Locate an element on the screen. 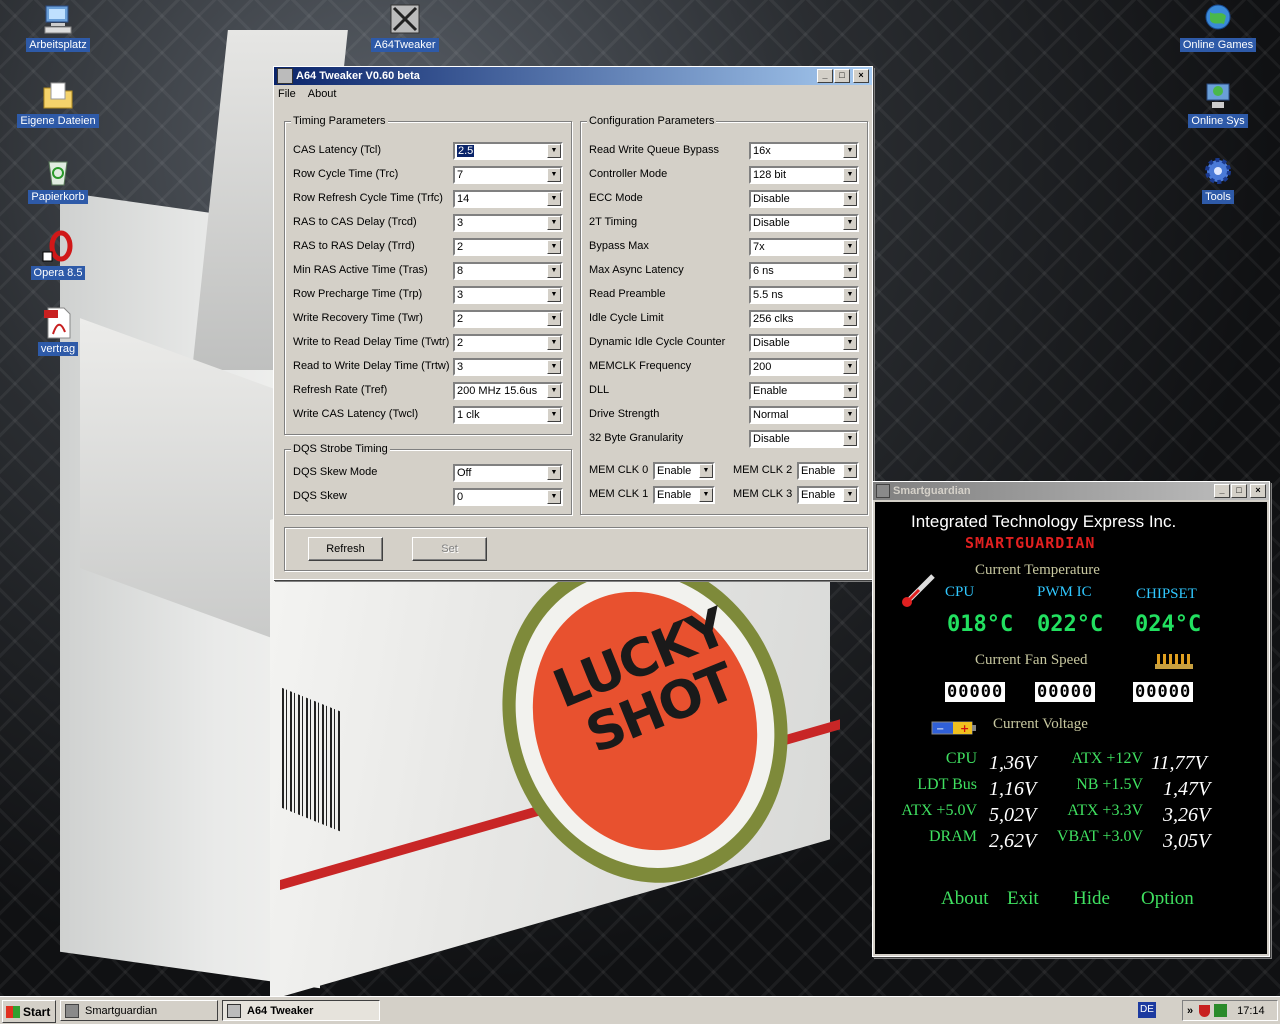  maximize-button: □ is located at coordinates (842, 76).